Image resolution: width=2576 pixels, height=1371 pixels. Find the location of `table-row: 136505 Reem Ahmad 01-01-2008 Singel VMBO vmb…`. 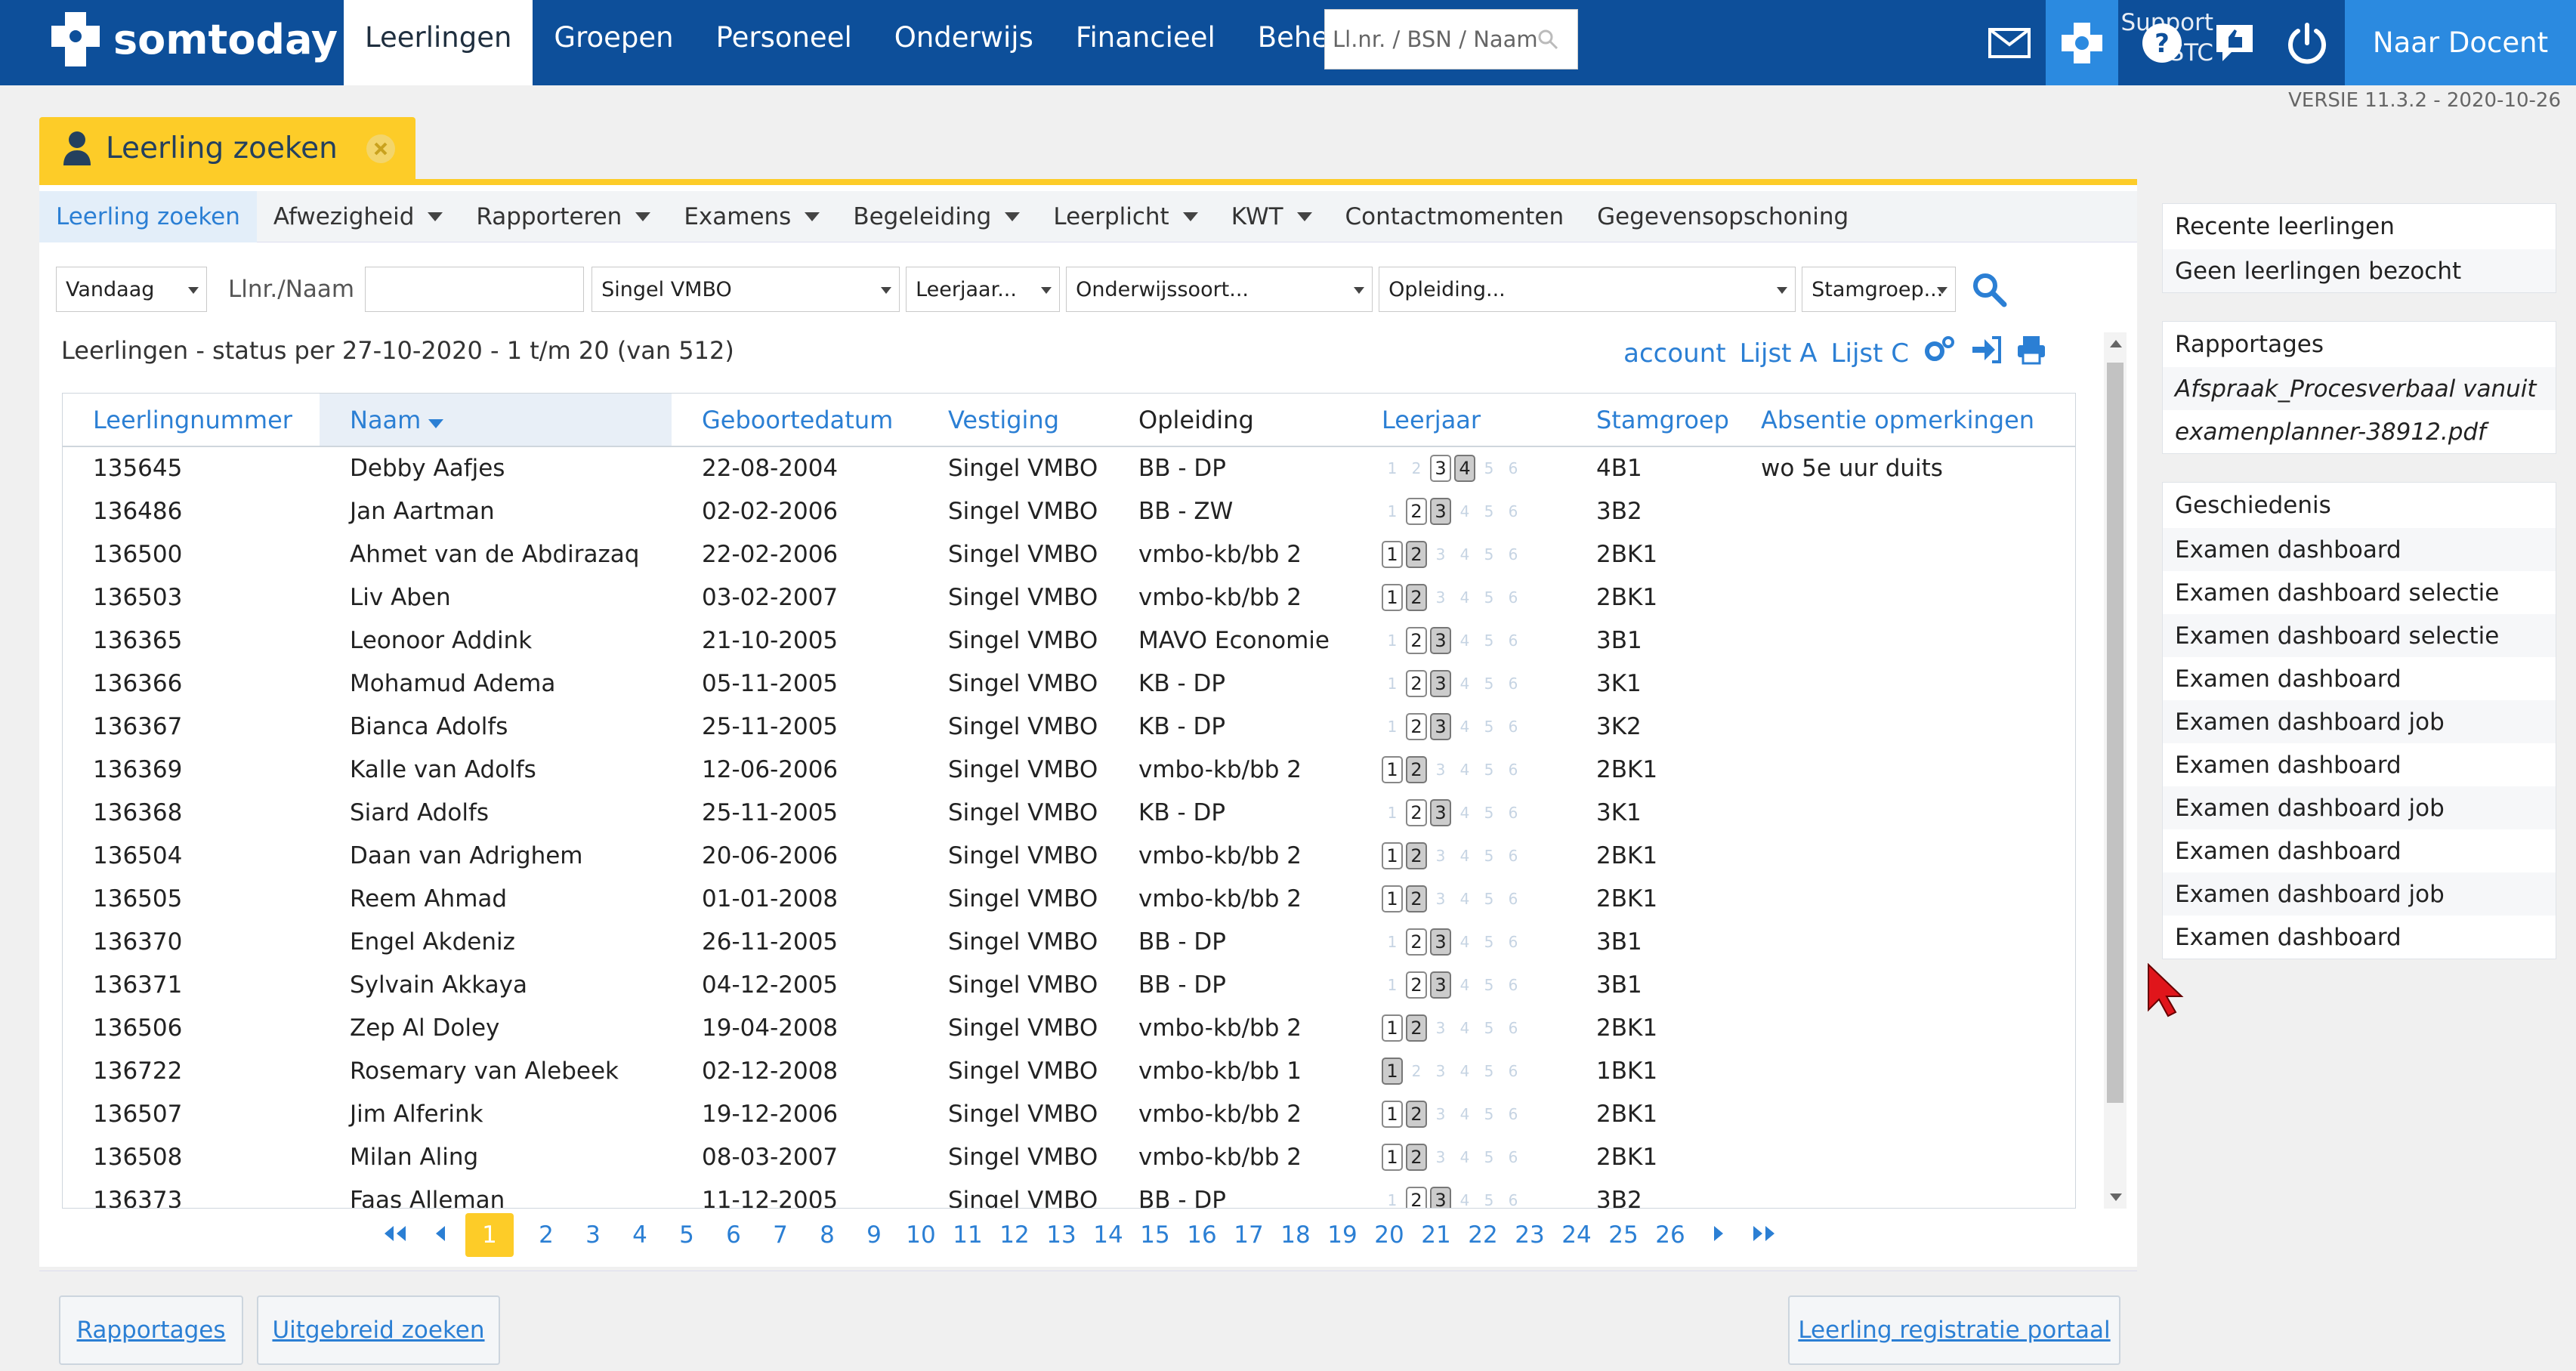

table-row: 136505 Reem Ahmad 01-01-2008 Singel VMBO vmb… is located at coordinates (1069, 898).